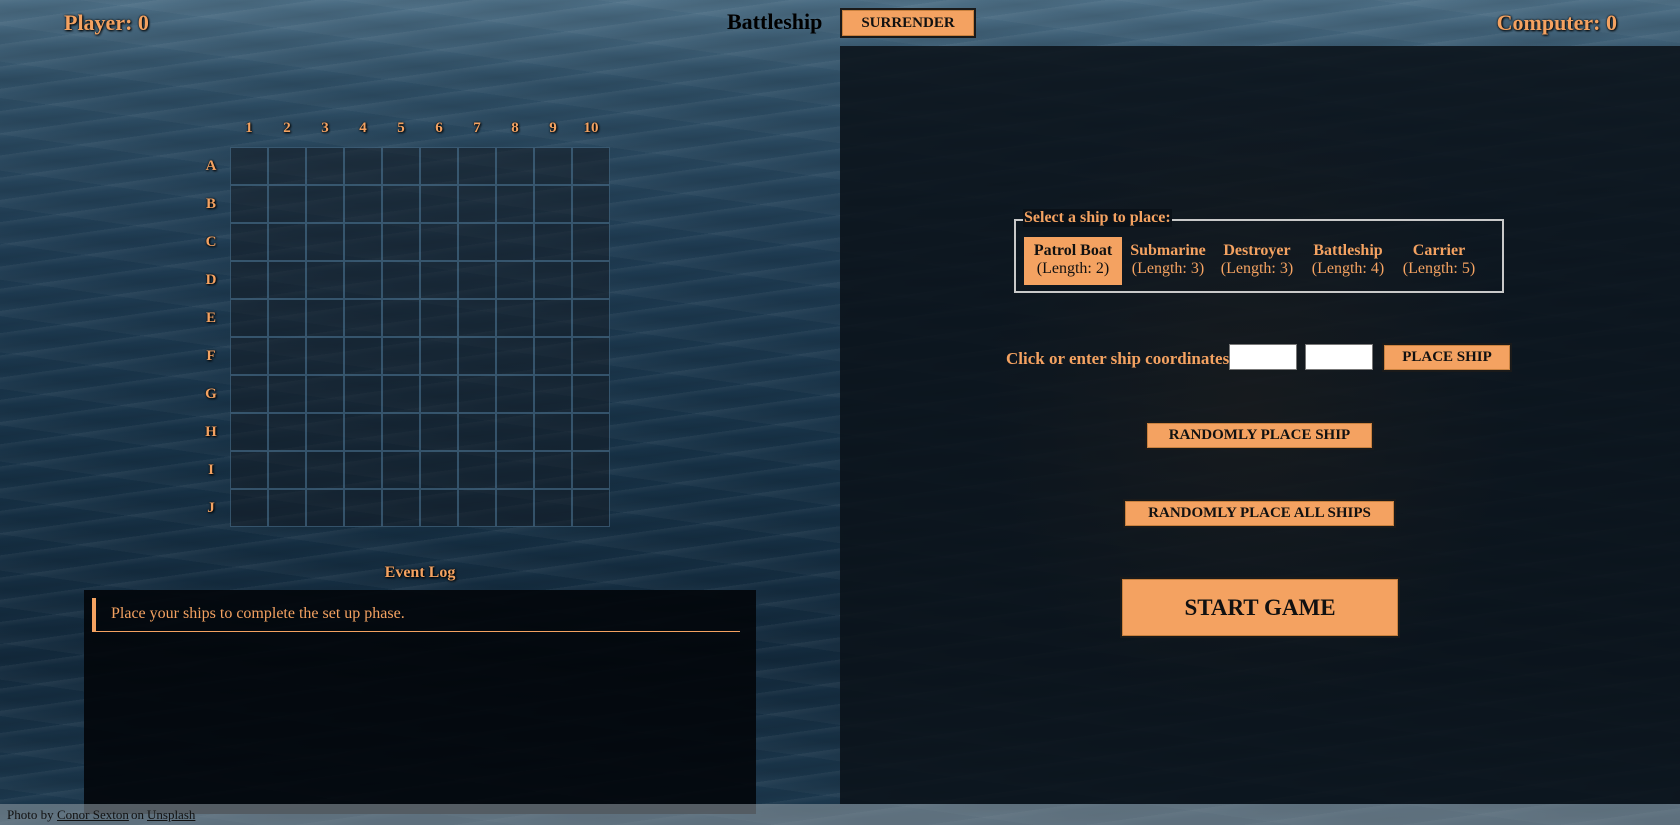 The width and height of the screenshot is (1680, 825). Describe the element at coordinates (908, 23) in the screenshot. I see `surrender-button: SURRENDER` at that location.